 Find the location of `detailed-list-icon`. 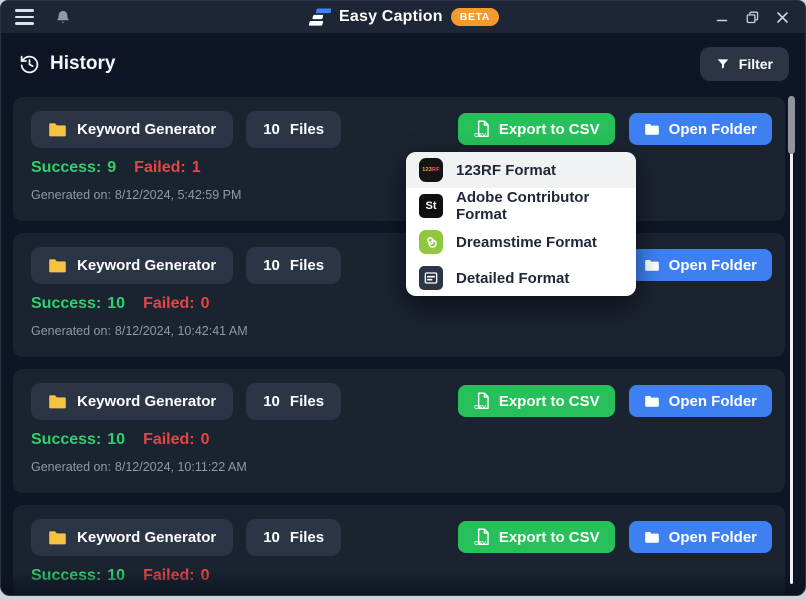

detailed-list-icon is located at coordinates (431, 278).